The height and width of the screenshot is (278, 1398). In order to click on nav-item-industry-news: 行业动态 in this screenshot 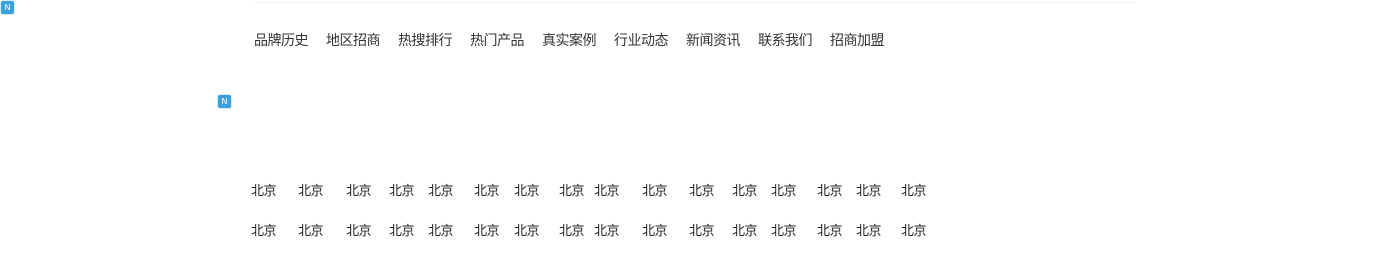, I will do `click(641, 40)`.